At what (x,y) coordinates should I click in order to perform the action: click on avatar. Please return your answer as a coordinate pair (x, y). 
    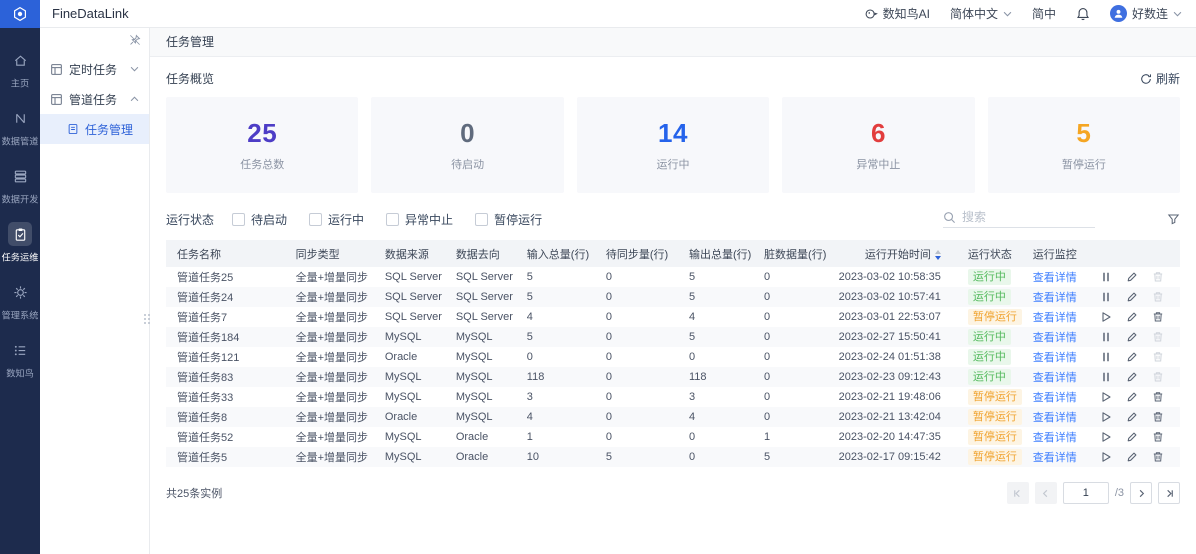
    Looking at the image, I should click on (1118, 13).